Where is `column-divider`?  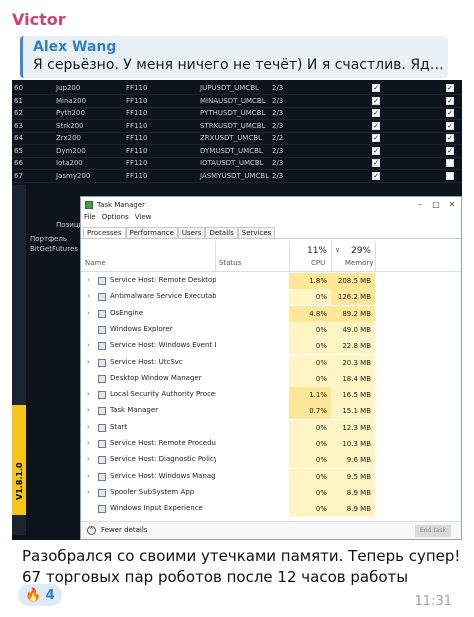
column-divider is located at coordinates (289, 256).